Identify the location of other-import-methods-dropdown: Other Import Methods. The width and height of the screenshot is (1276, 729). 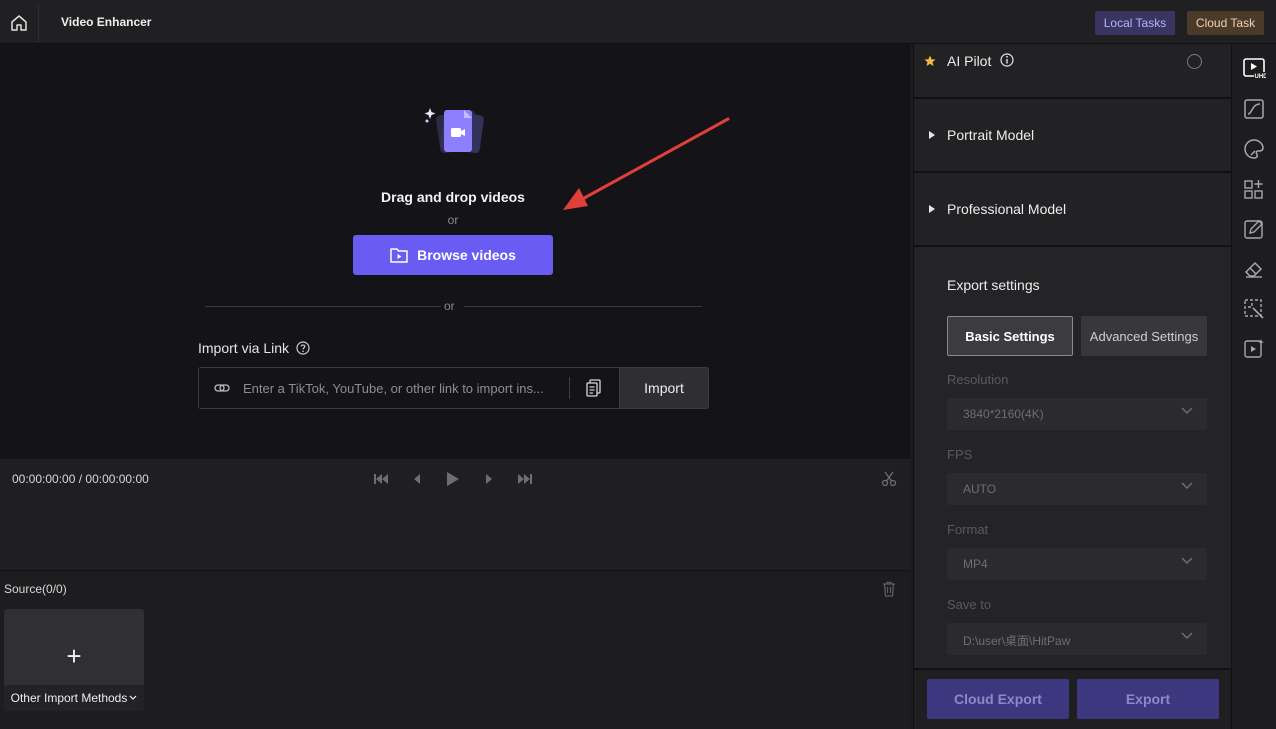
(74, 698).